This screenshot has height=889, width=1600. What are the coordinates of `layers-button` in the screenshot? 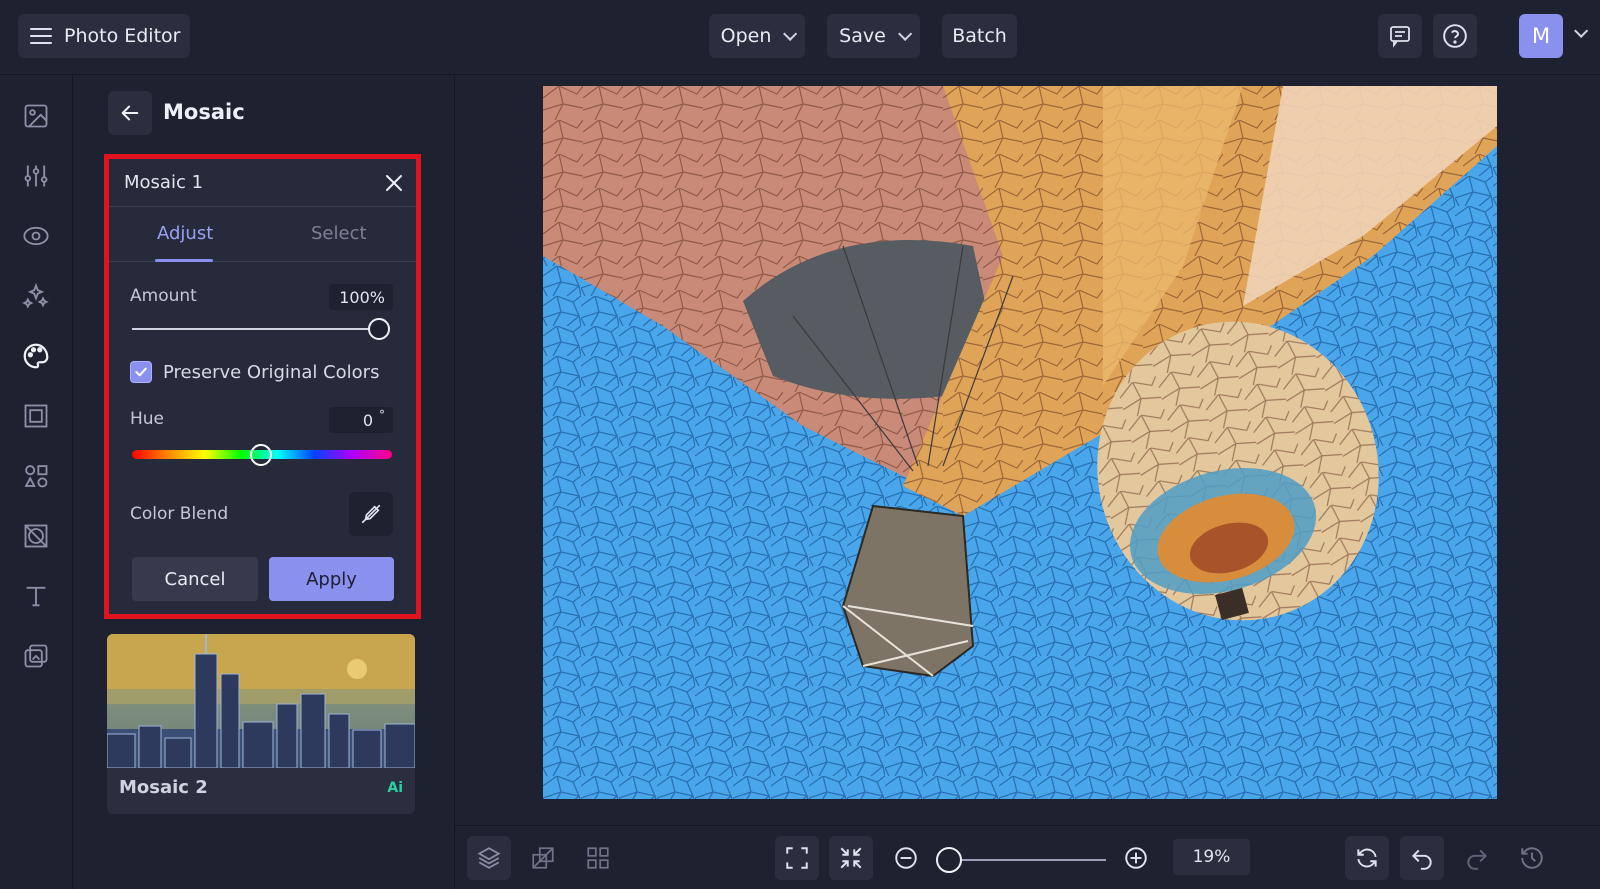 It's located at (489, 858).